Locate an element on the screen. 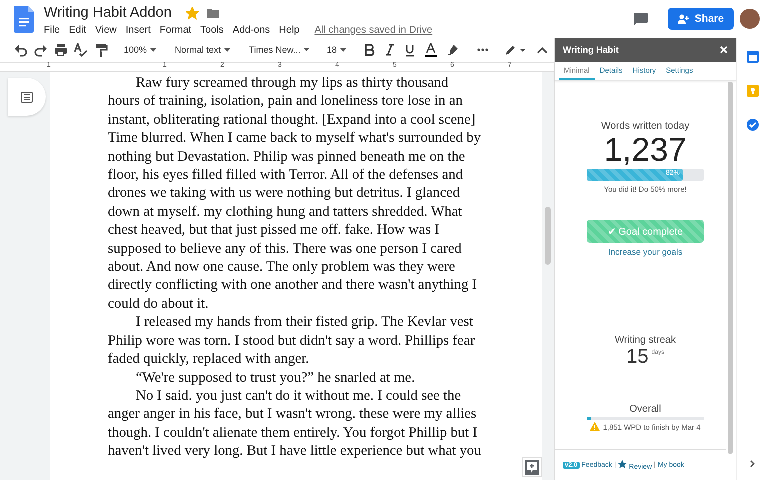 This screenshot has width=768, height=480. print-icon is located at coordinates (61, 50).